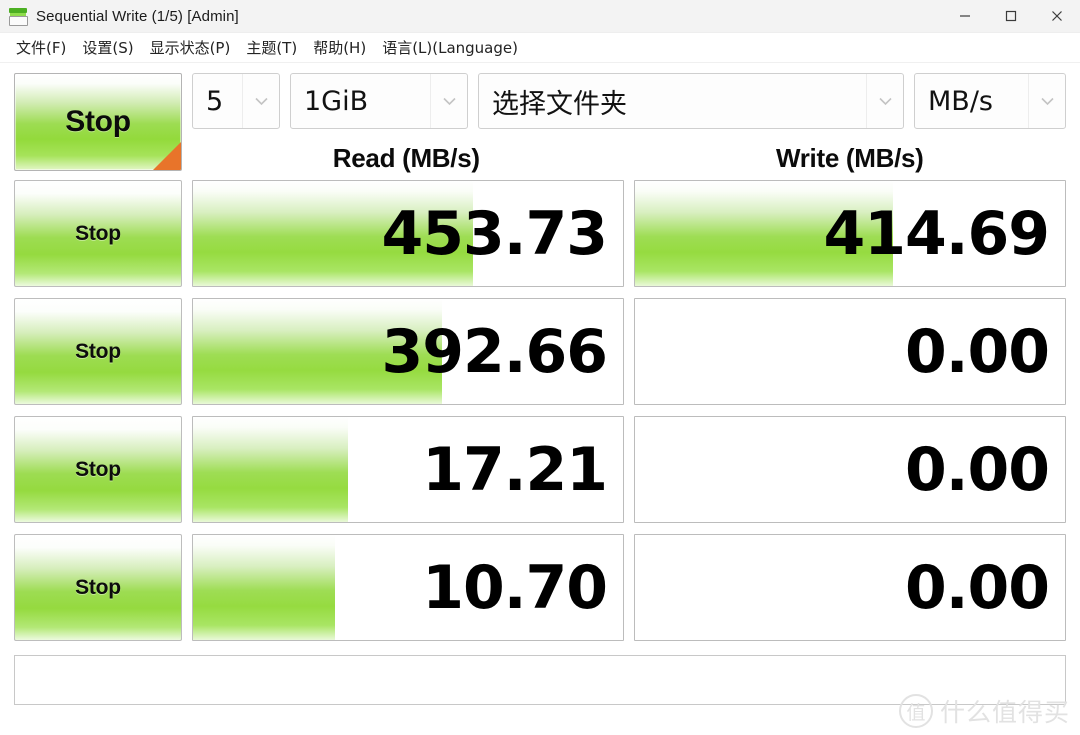 This screenshot has height=735, width=1080. Describe the element at coordinates (515, 587) in the screenshot. I see `read-value: 10.70` at that location.